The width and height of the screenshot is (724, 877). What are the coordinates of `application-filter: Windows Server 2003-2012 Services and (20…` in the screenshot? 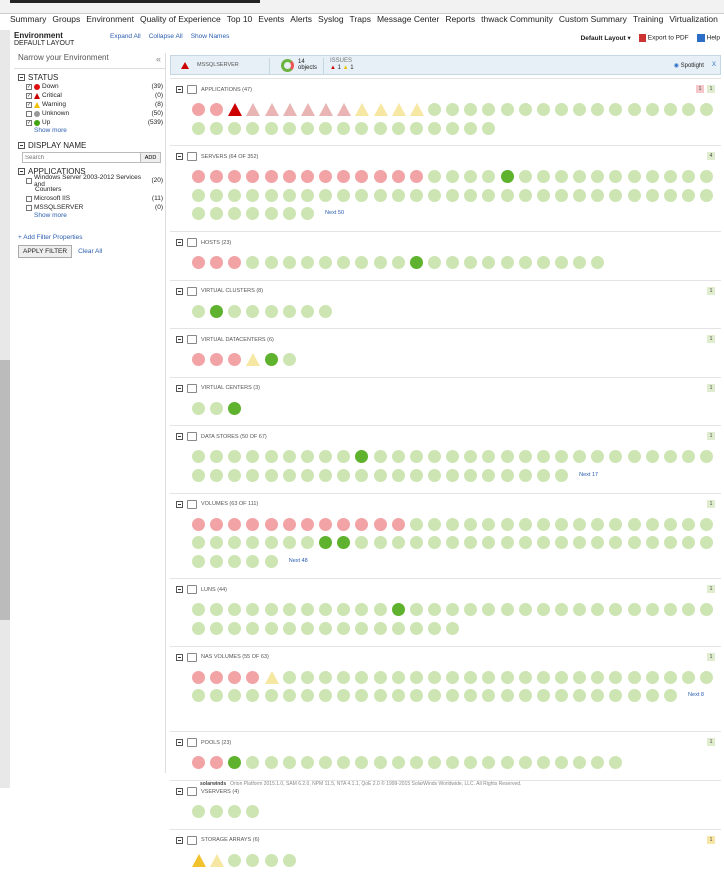 It's located at (89, 181).